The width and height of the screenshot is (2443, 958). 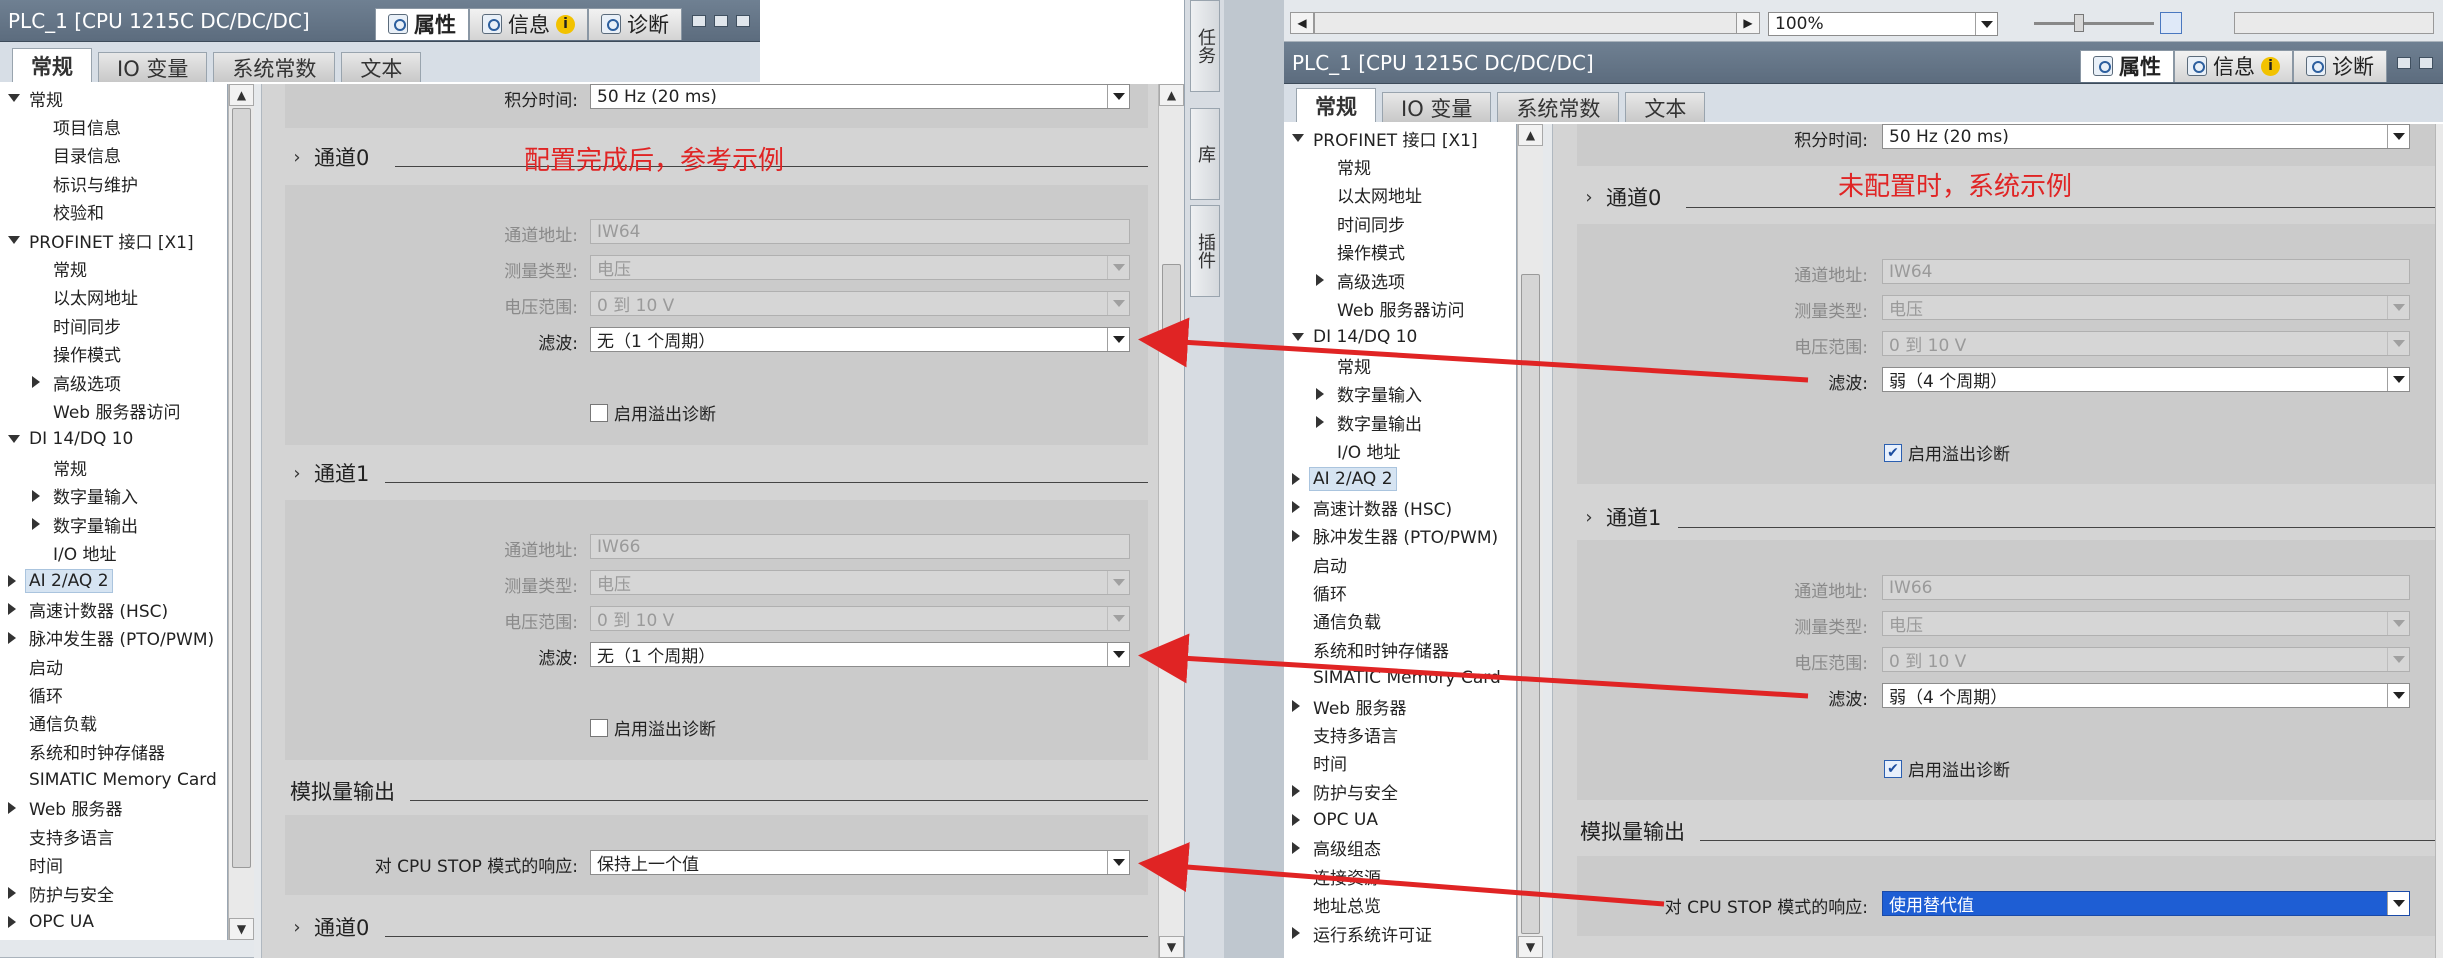 I want to click on arrow-stop-response, so click(x=1401, y=874).